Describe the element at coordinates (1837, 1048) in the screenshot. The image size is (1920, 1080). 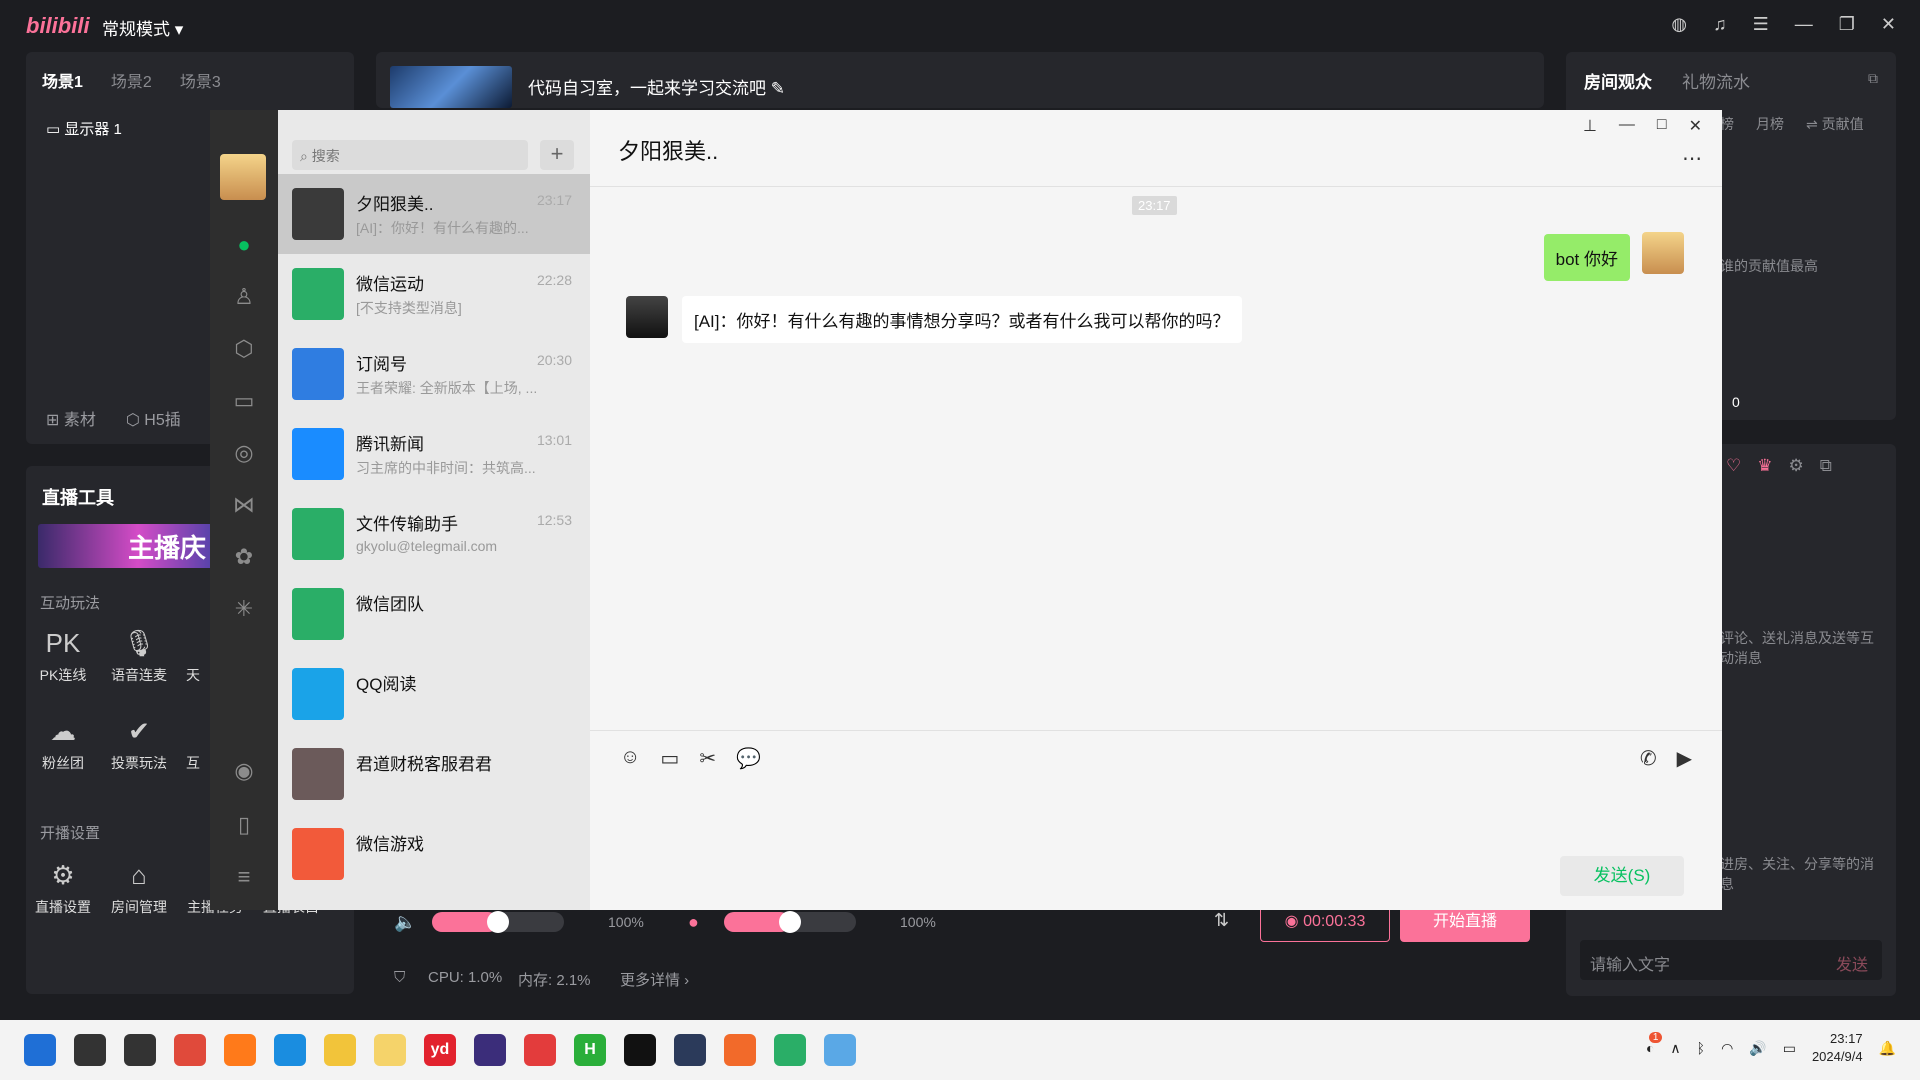
I see `clock: 23:17 2024/9/4` at that location.